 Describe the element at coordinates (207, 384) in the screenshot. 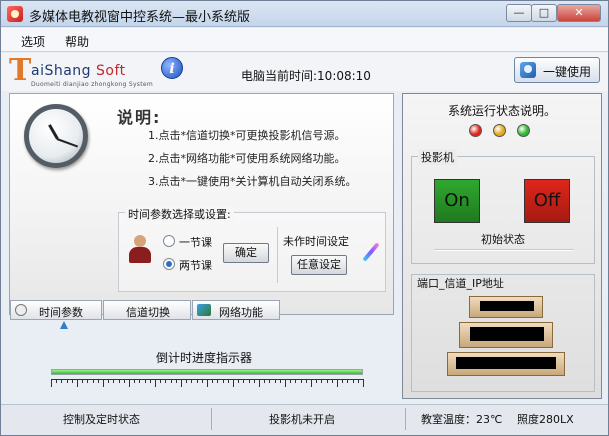

I see `countdown-ruler` at that location.